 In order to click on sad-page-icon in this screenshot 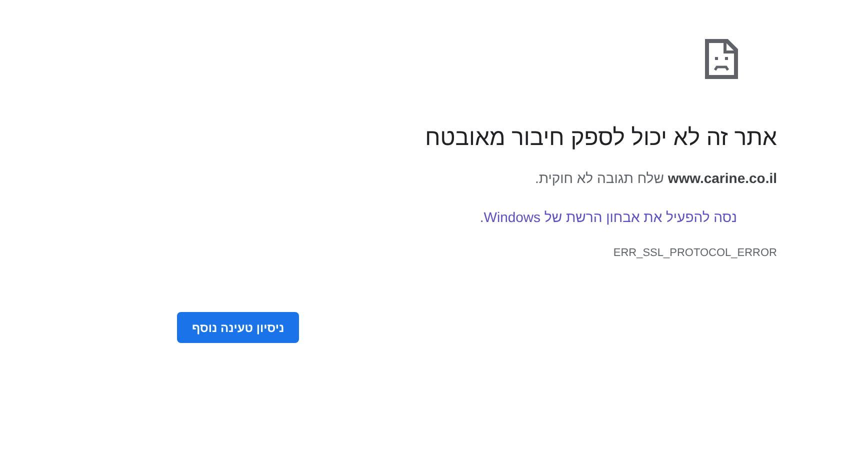, I will do `click(721, 59)`.